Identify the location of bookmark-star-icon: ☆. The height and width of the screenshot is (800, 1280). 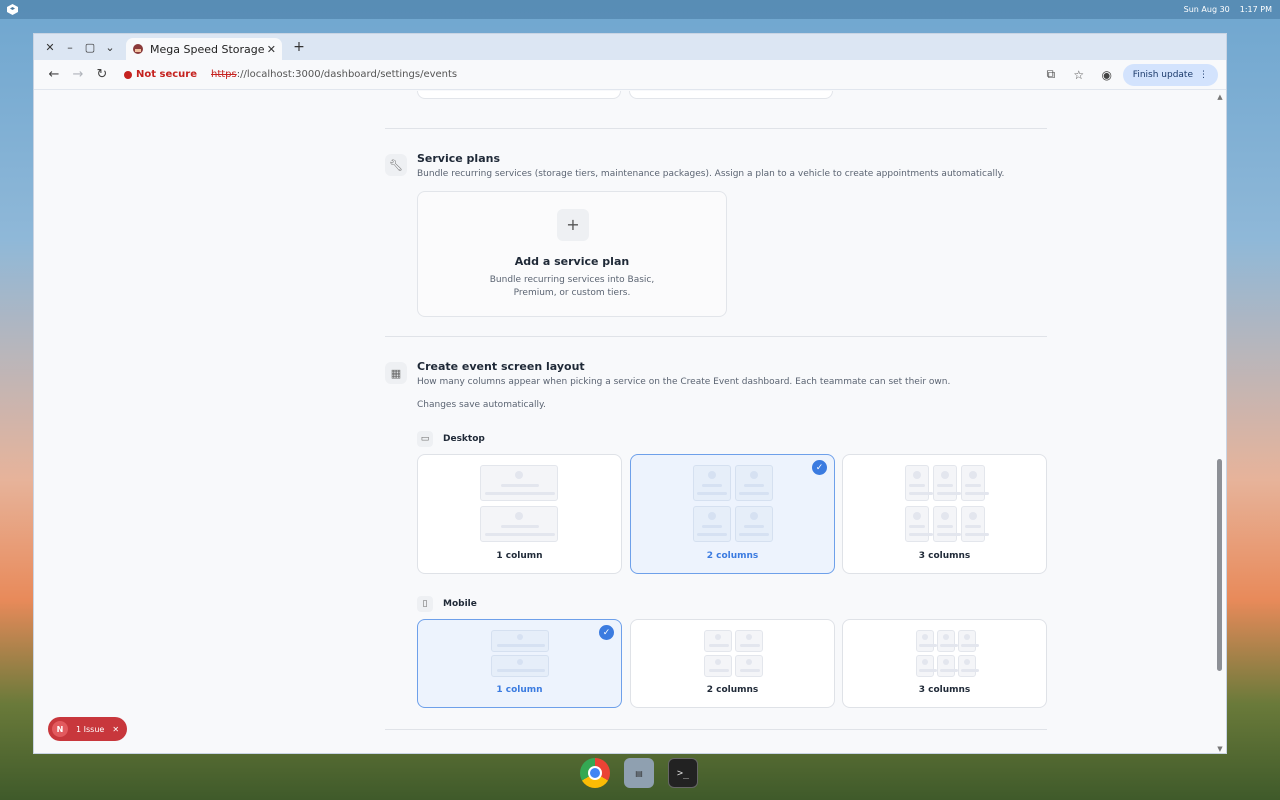
(1079, 75).